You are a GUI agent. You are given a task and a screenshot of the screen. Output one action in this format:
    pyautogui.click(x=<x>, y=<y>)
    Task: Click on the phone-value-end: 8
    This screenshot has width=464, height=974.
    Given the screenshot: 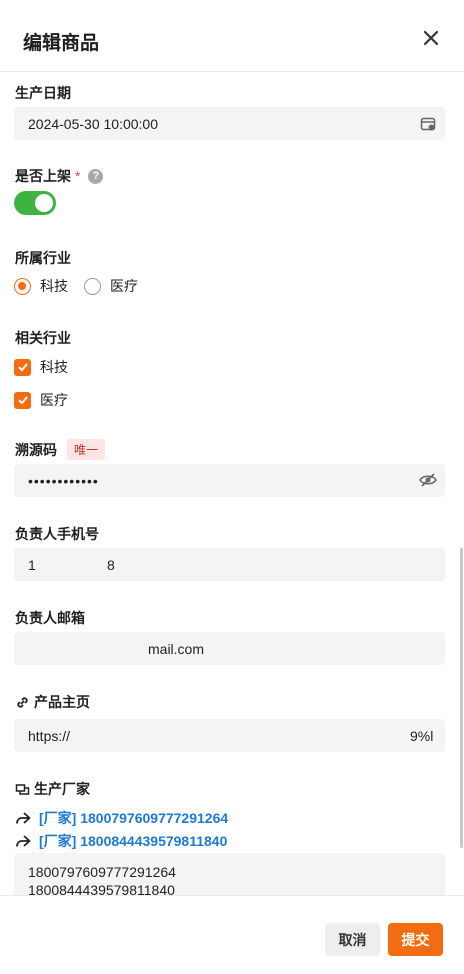 What is the action you would take?
    pyautogui.click(x=111, y=564)
    